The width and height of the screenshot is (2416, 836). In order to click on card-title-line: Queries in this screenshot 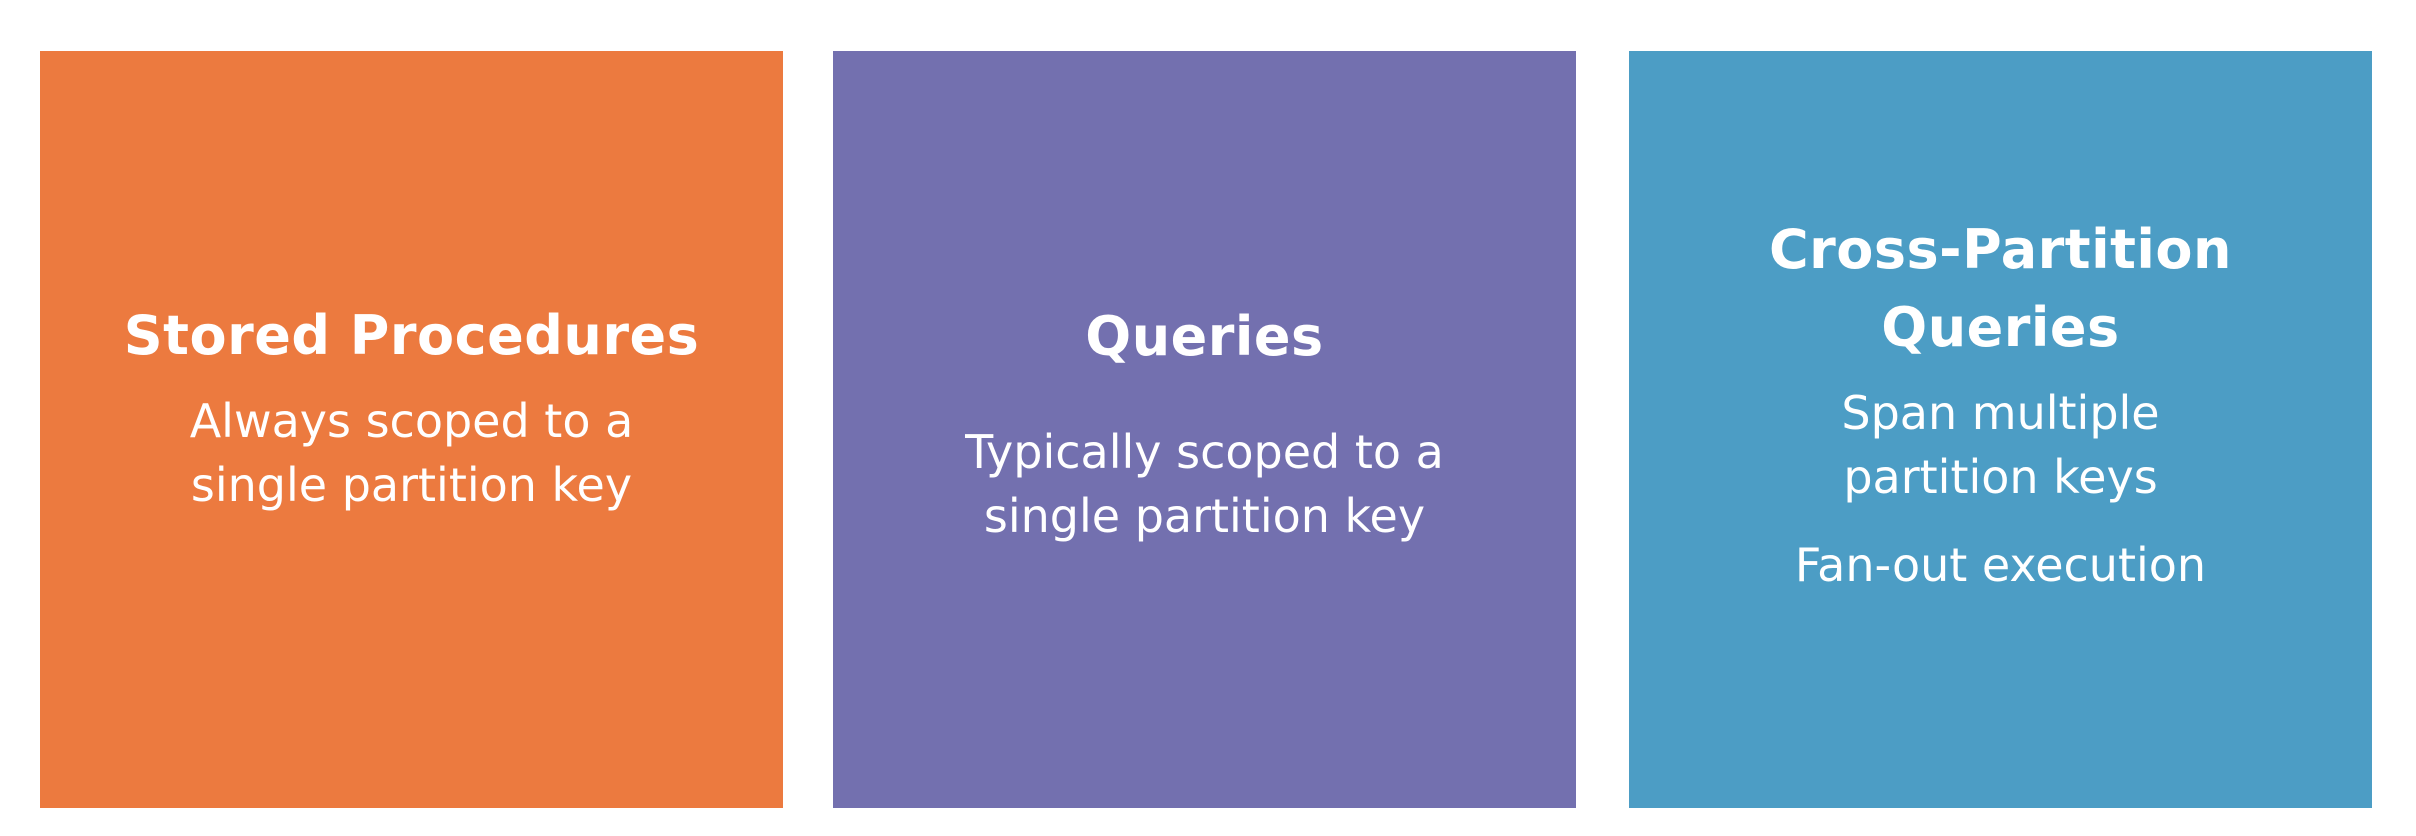, I will do `click(2000, 327)`.